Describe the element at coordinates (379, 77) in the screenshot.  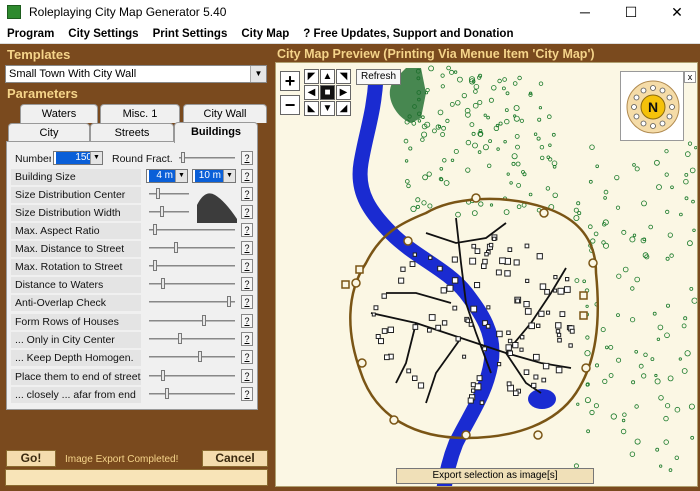
I see `refresh-button: Refresh` at that location.